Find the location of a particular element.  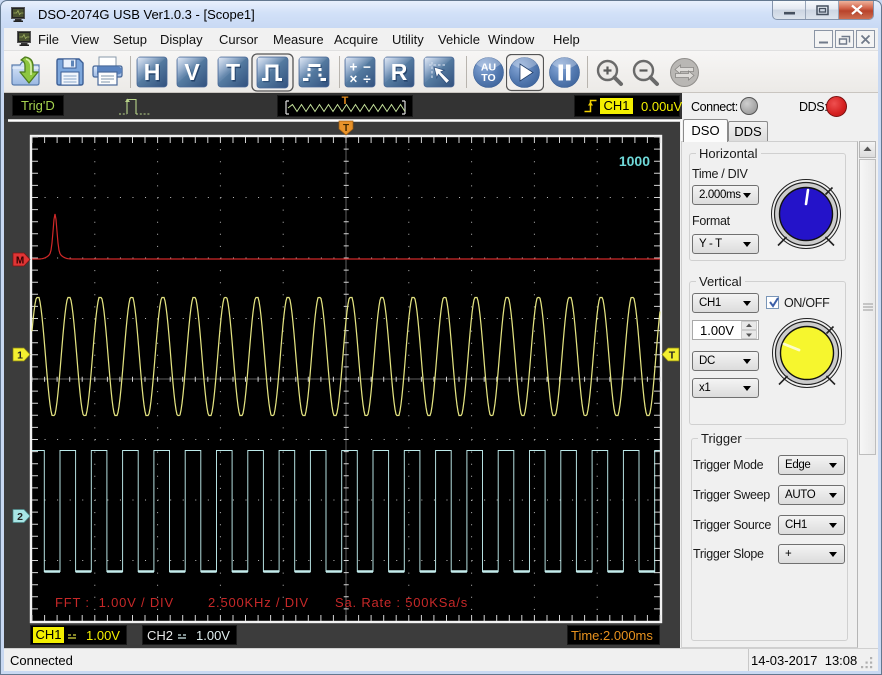

svg-text: 2.500KHz / DIV is located at coordinates (258, 602).